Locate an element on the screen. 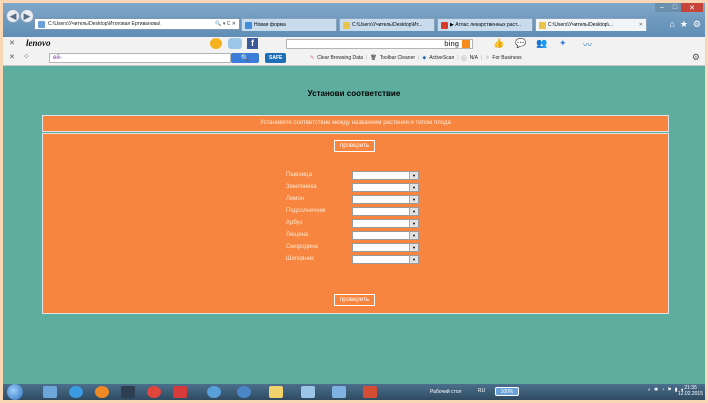  clock-date: 12.02.2015 is located at coordinates (690, 394).